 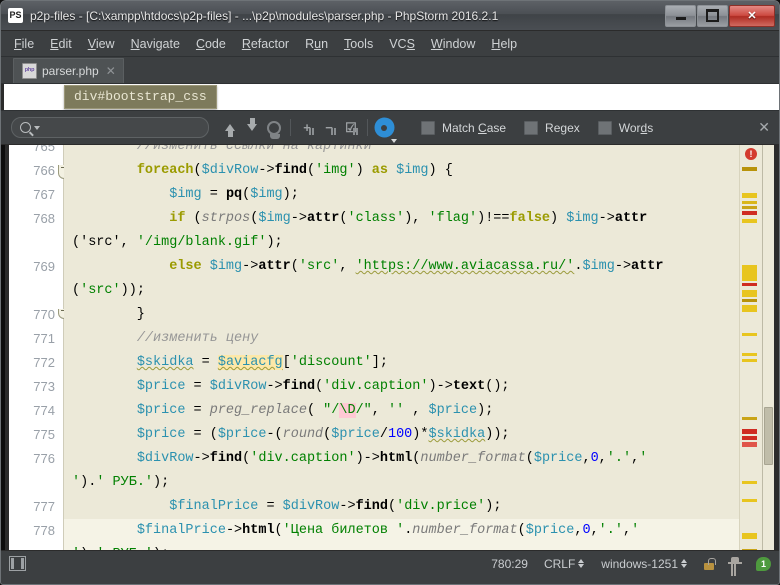 What do you see at coordinates (101, 44) in the screenshot?
I see `menu-item-view: View` at bounding box center [101, 44].